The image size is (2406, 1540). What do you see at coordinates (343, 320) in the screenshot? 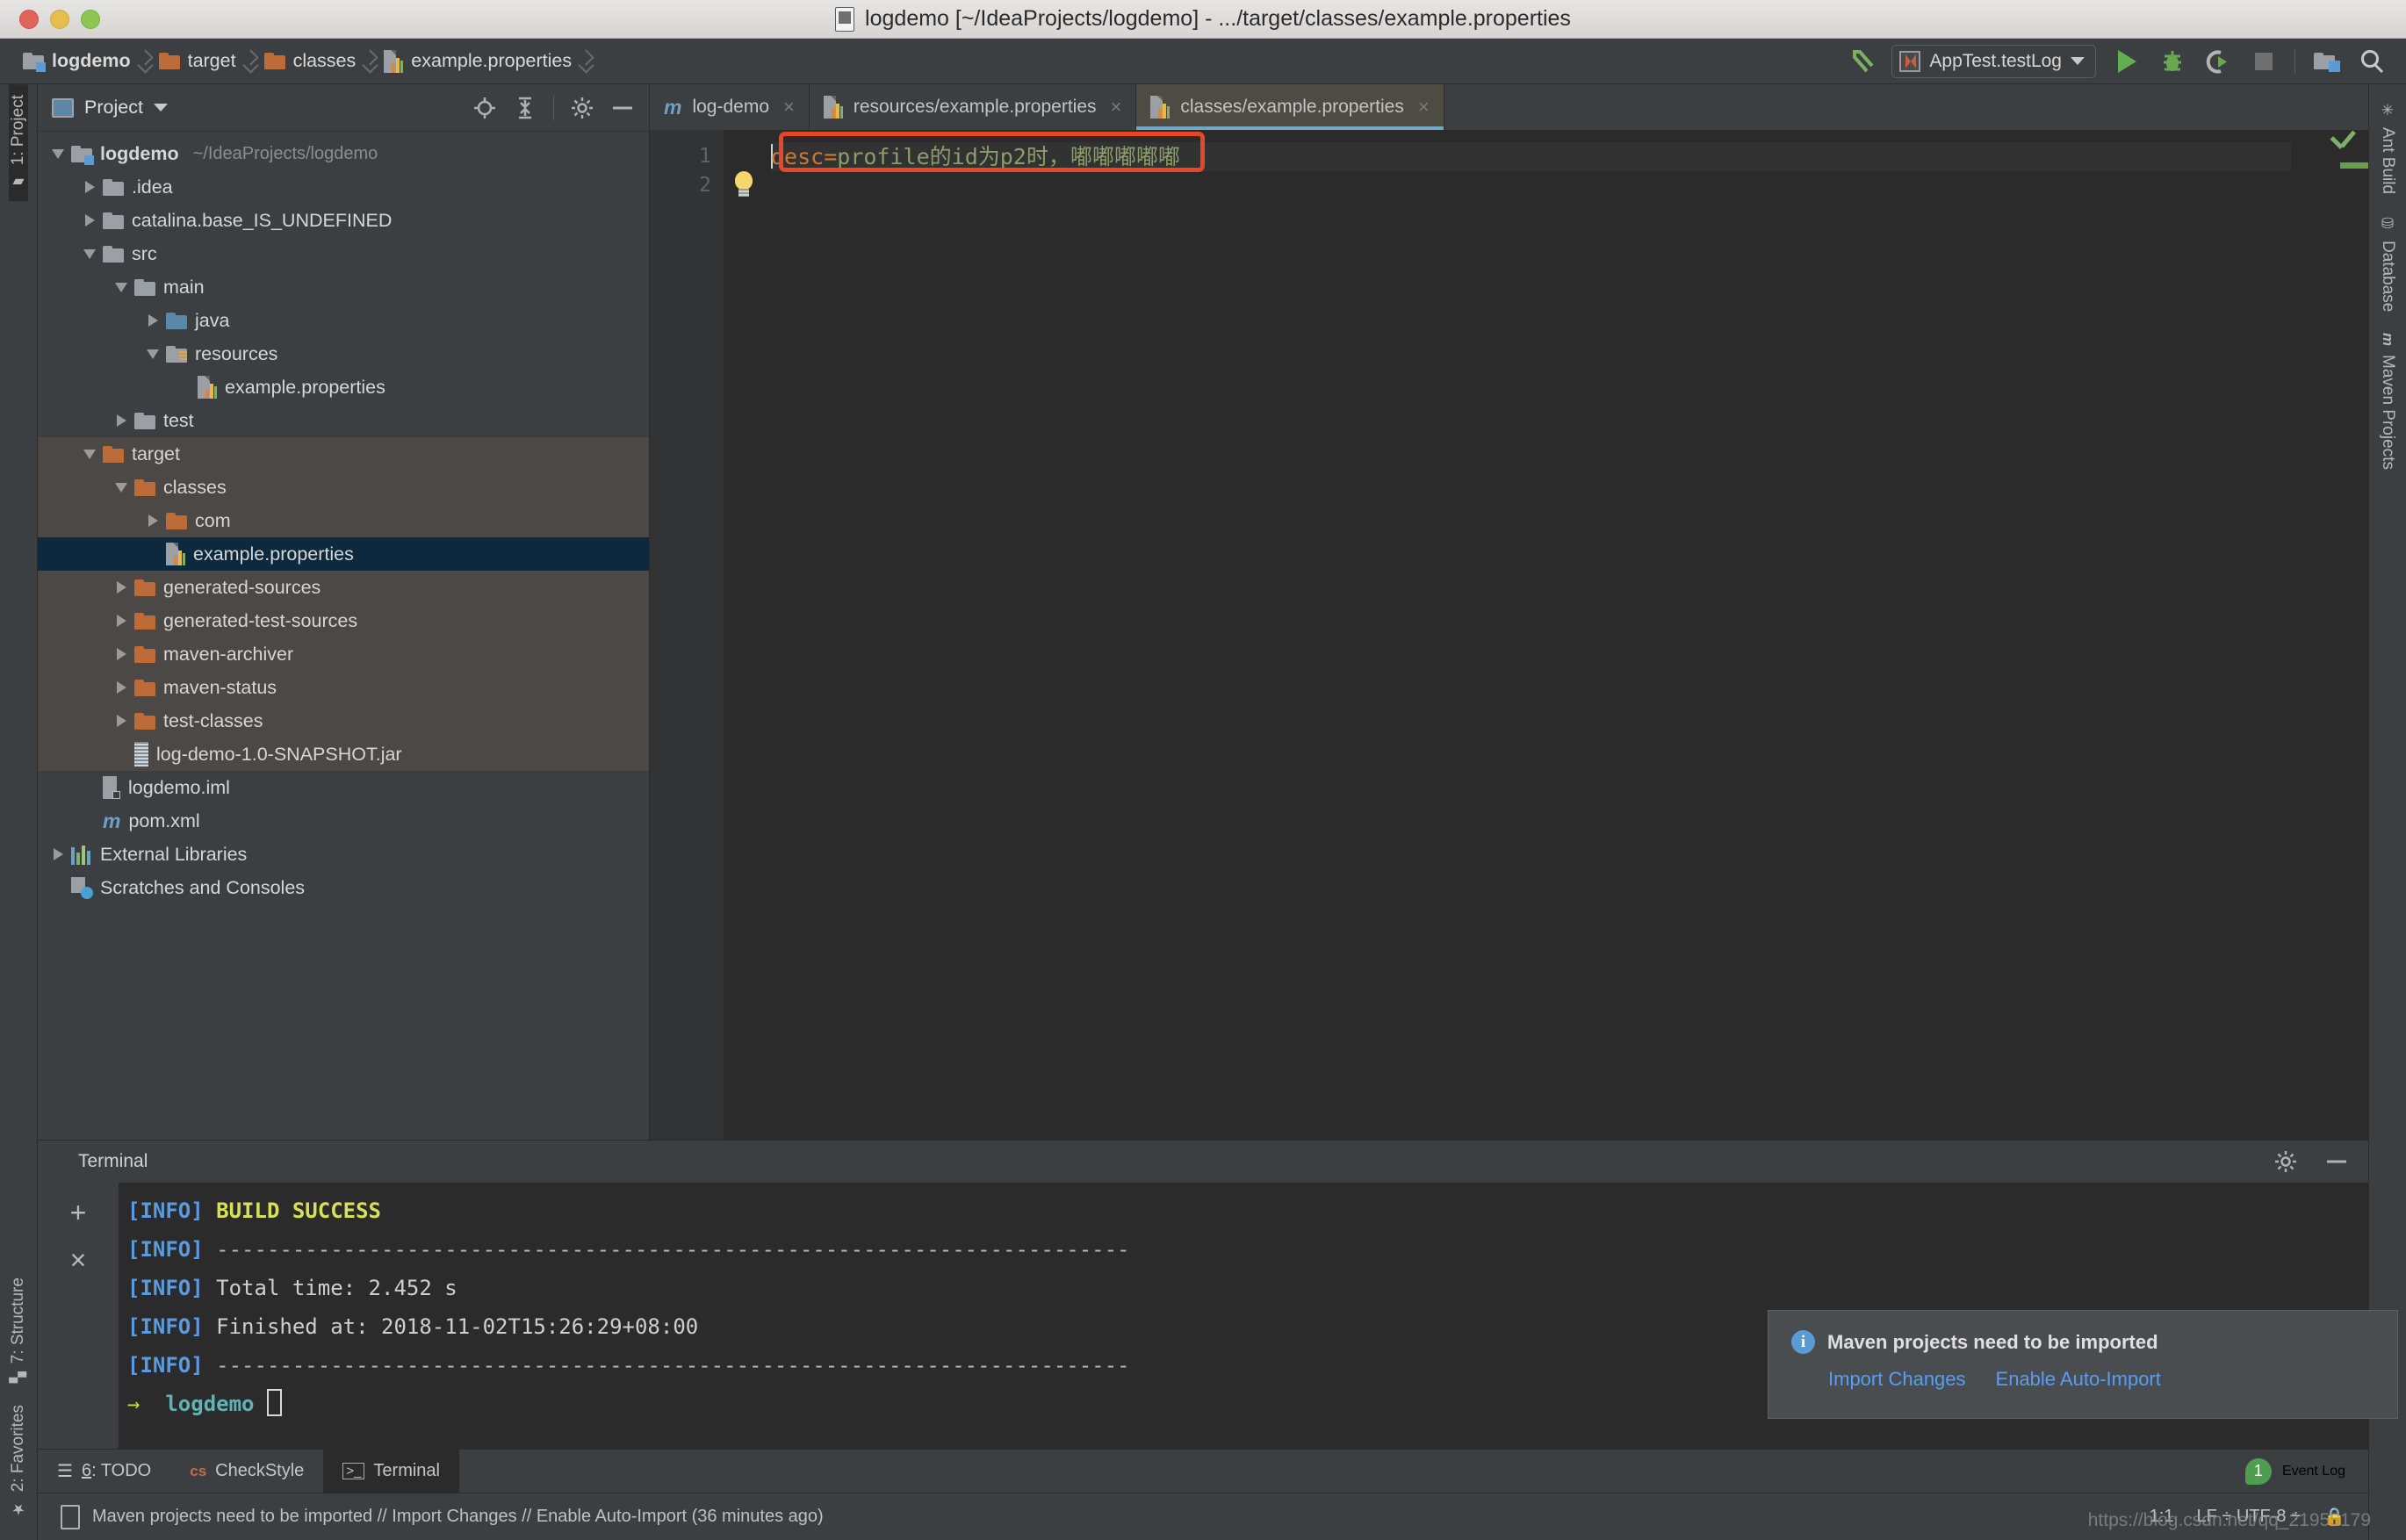
I see `tree-node-java: java` at bounding box center [343, 320].